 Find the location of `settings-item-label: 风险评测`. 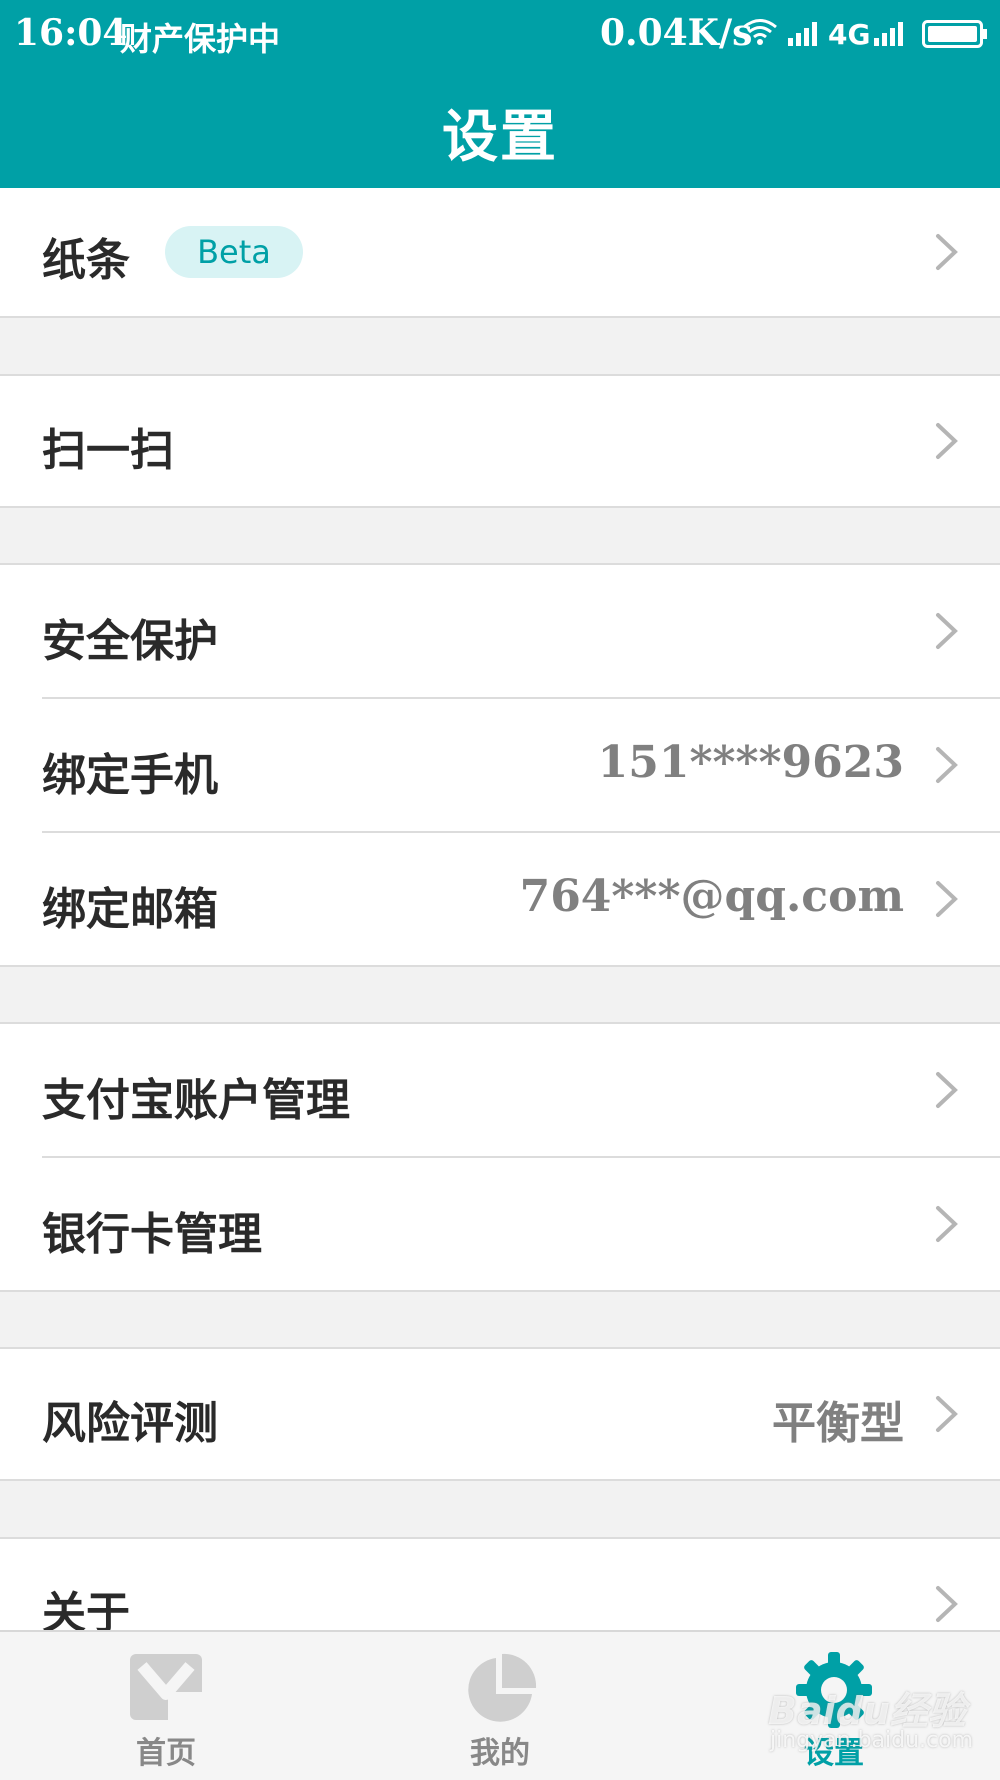

settings-item-label: 风险评测 is located at coordinates (130, 1423).